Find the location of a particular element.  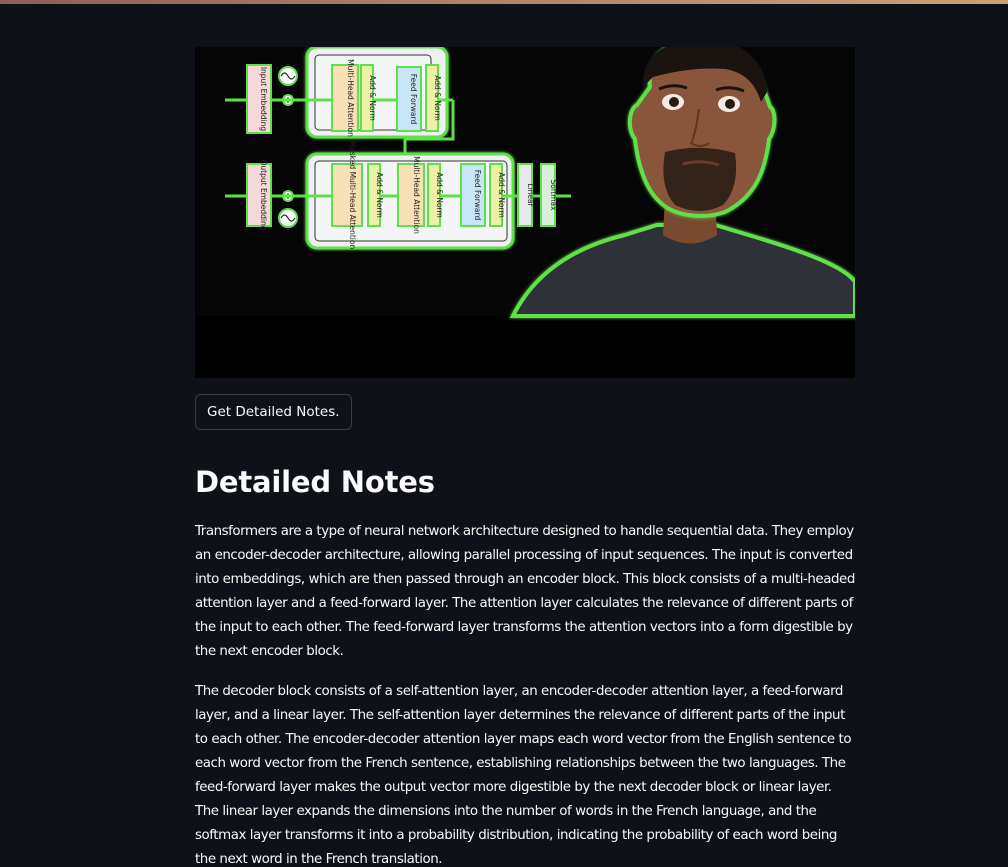

get-detailed-notes-button: Get Detailed Notes. is located at coordinates (273, 412).